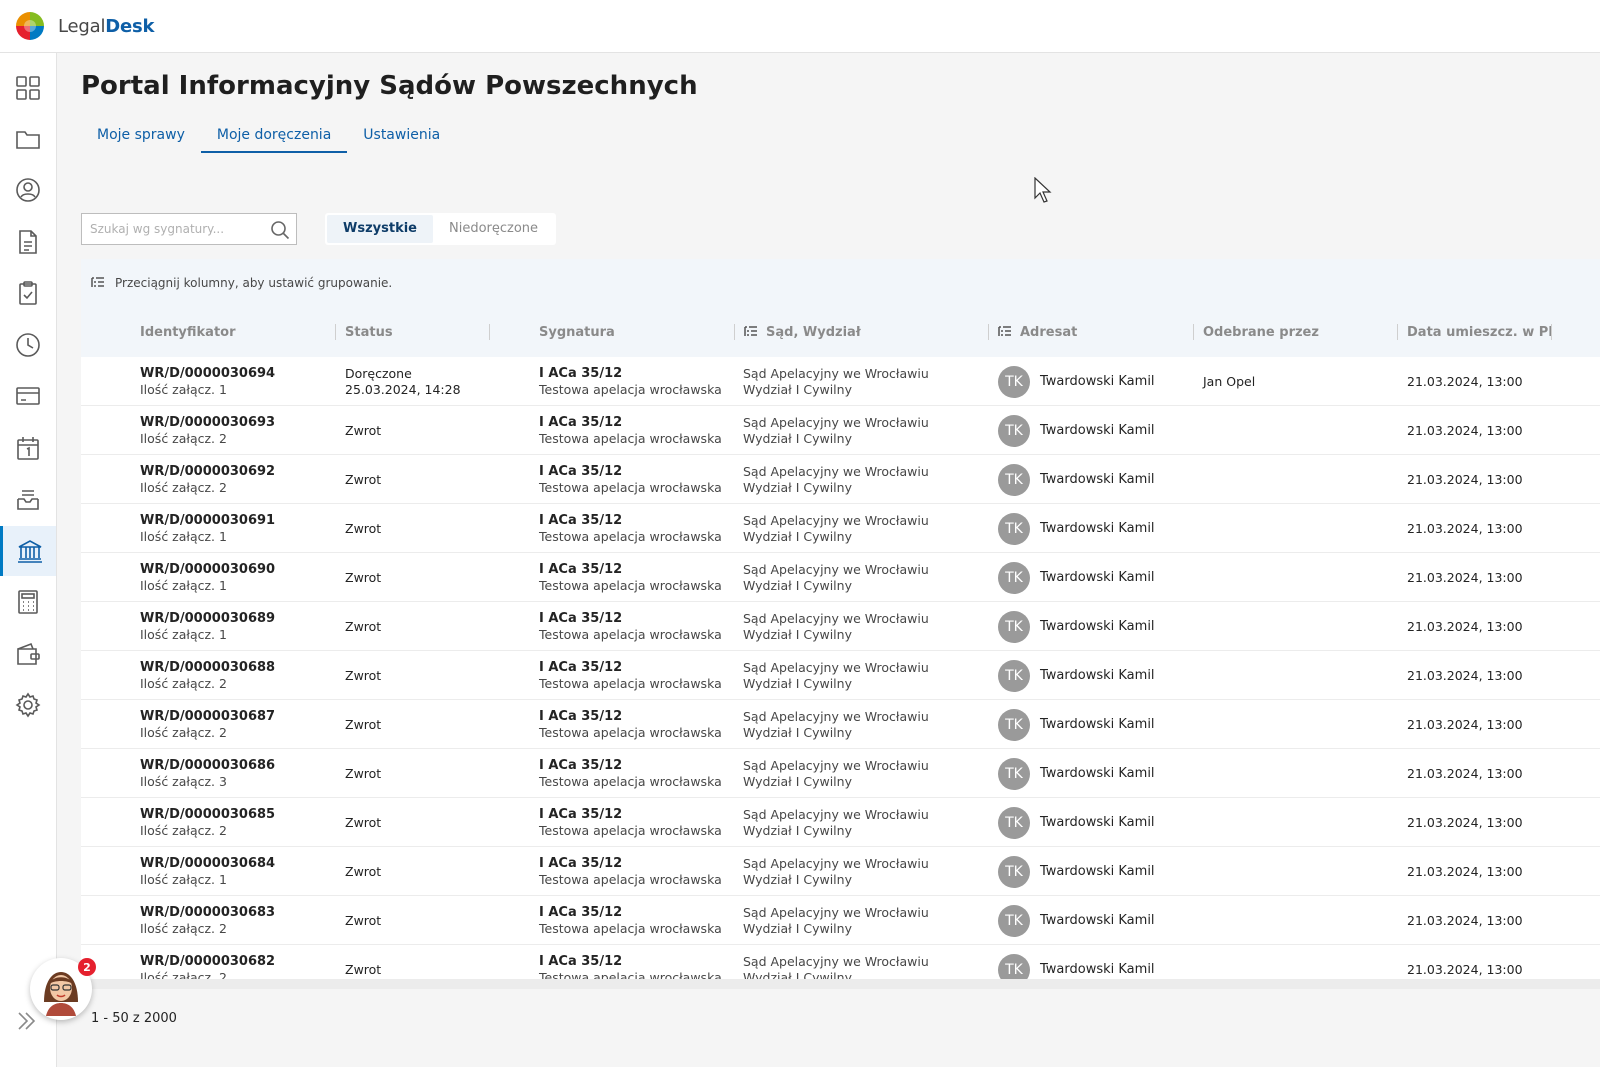  Describe the element at coordinates (28, 654) in the screenshot. I see `wallet-icon` at that location.